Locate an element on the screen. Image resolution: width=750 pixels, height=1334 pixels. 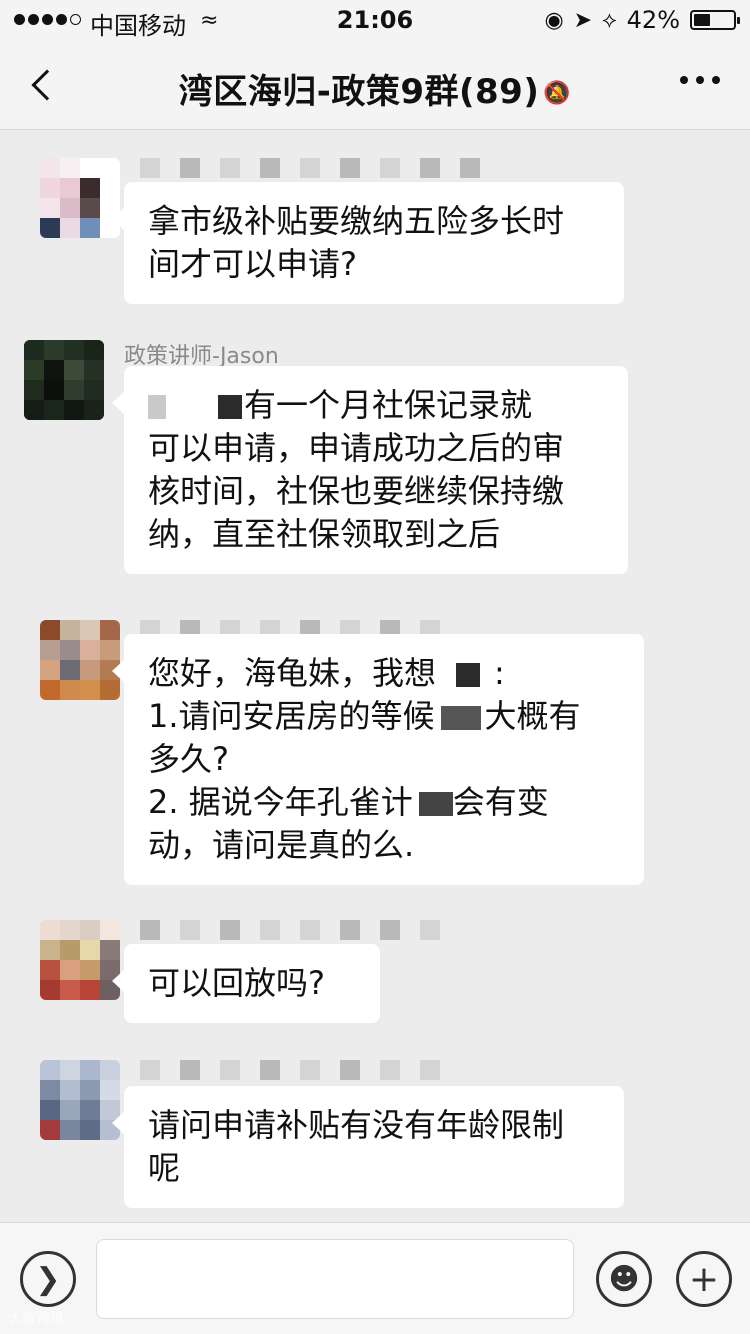
message-text-fragment: 有一个月社保记录就 is located at coordinates (388, 405).